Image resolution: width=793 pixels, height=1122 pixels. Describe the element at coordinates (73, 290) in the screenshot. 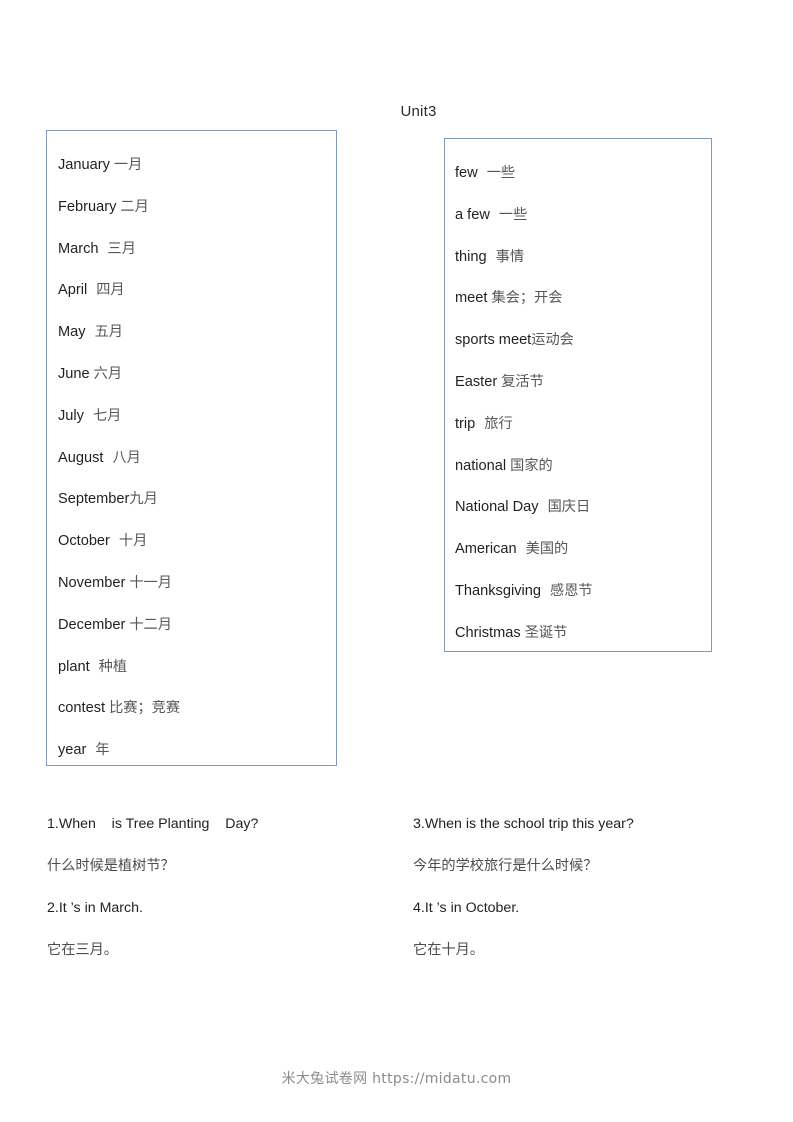

I see `vocabulary-term-english: April` at that location.